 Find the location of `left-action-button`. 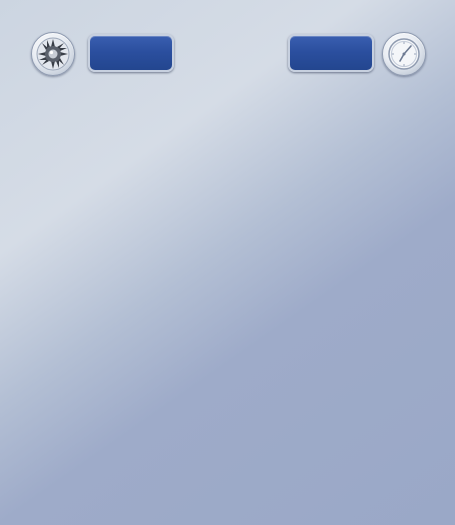

left-action-button is located at coordinates (131, 53).